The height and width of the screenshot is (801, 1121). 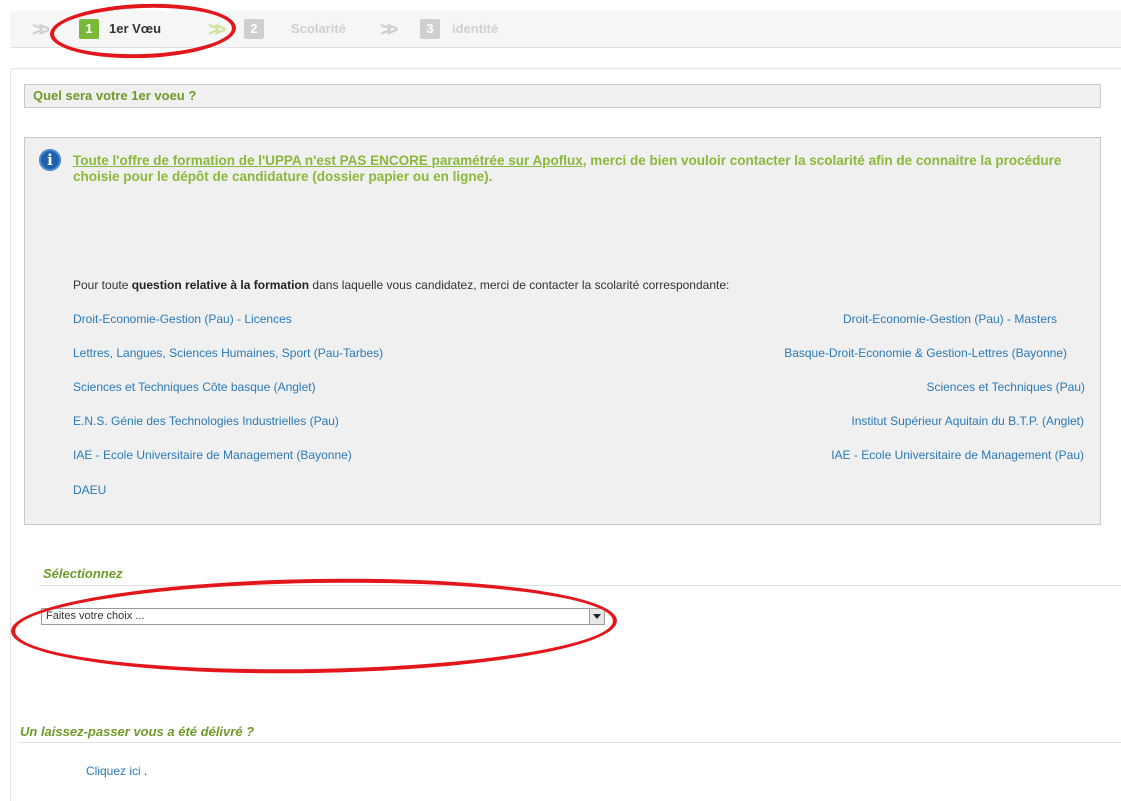 I want to click on question-title: Quel sera votre 1er voeu ?, so click(x=115, y=95).